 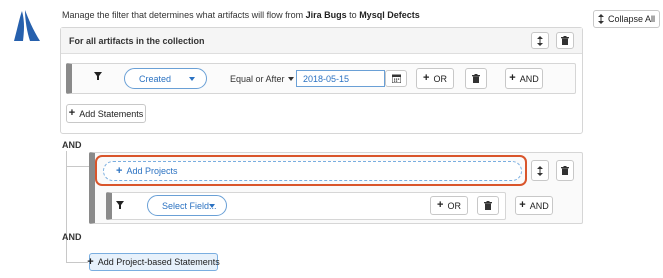 I want to click on add-statements-label: Add Statements, so click(x=111, y=113).